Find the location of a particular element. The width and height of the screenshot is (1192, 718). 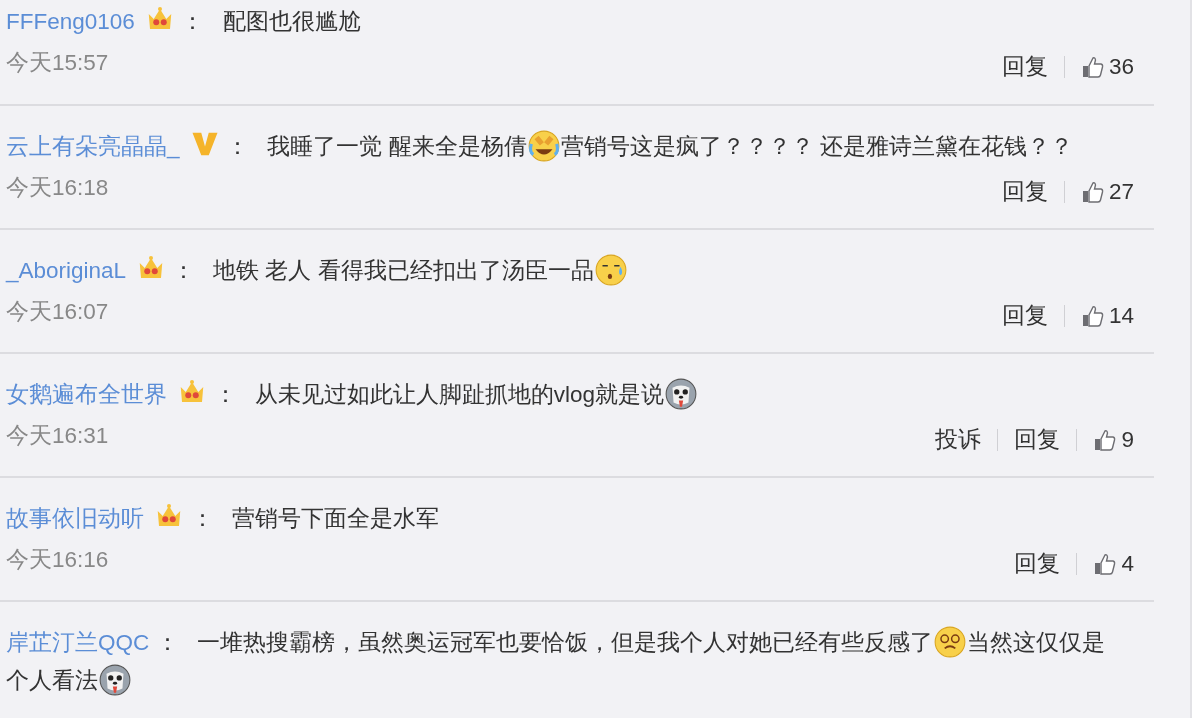

like-button: 27 is located at coordinates (1107, 191).